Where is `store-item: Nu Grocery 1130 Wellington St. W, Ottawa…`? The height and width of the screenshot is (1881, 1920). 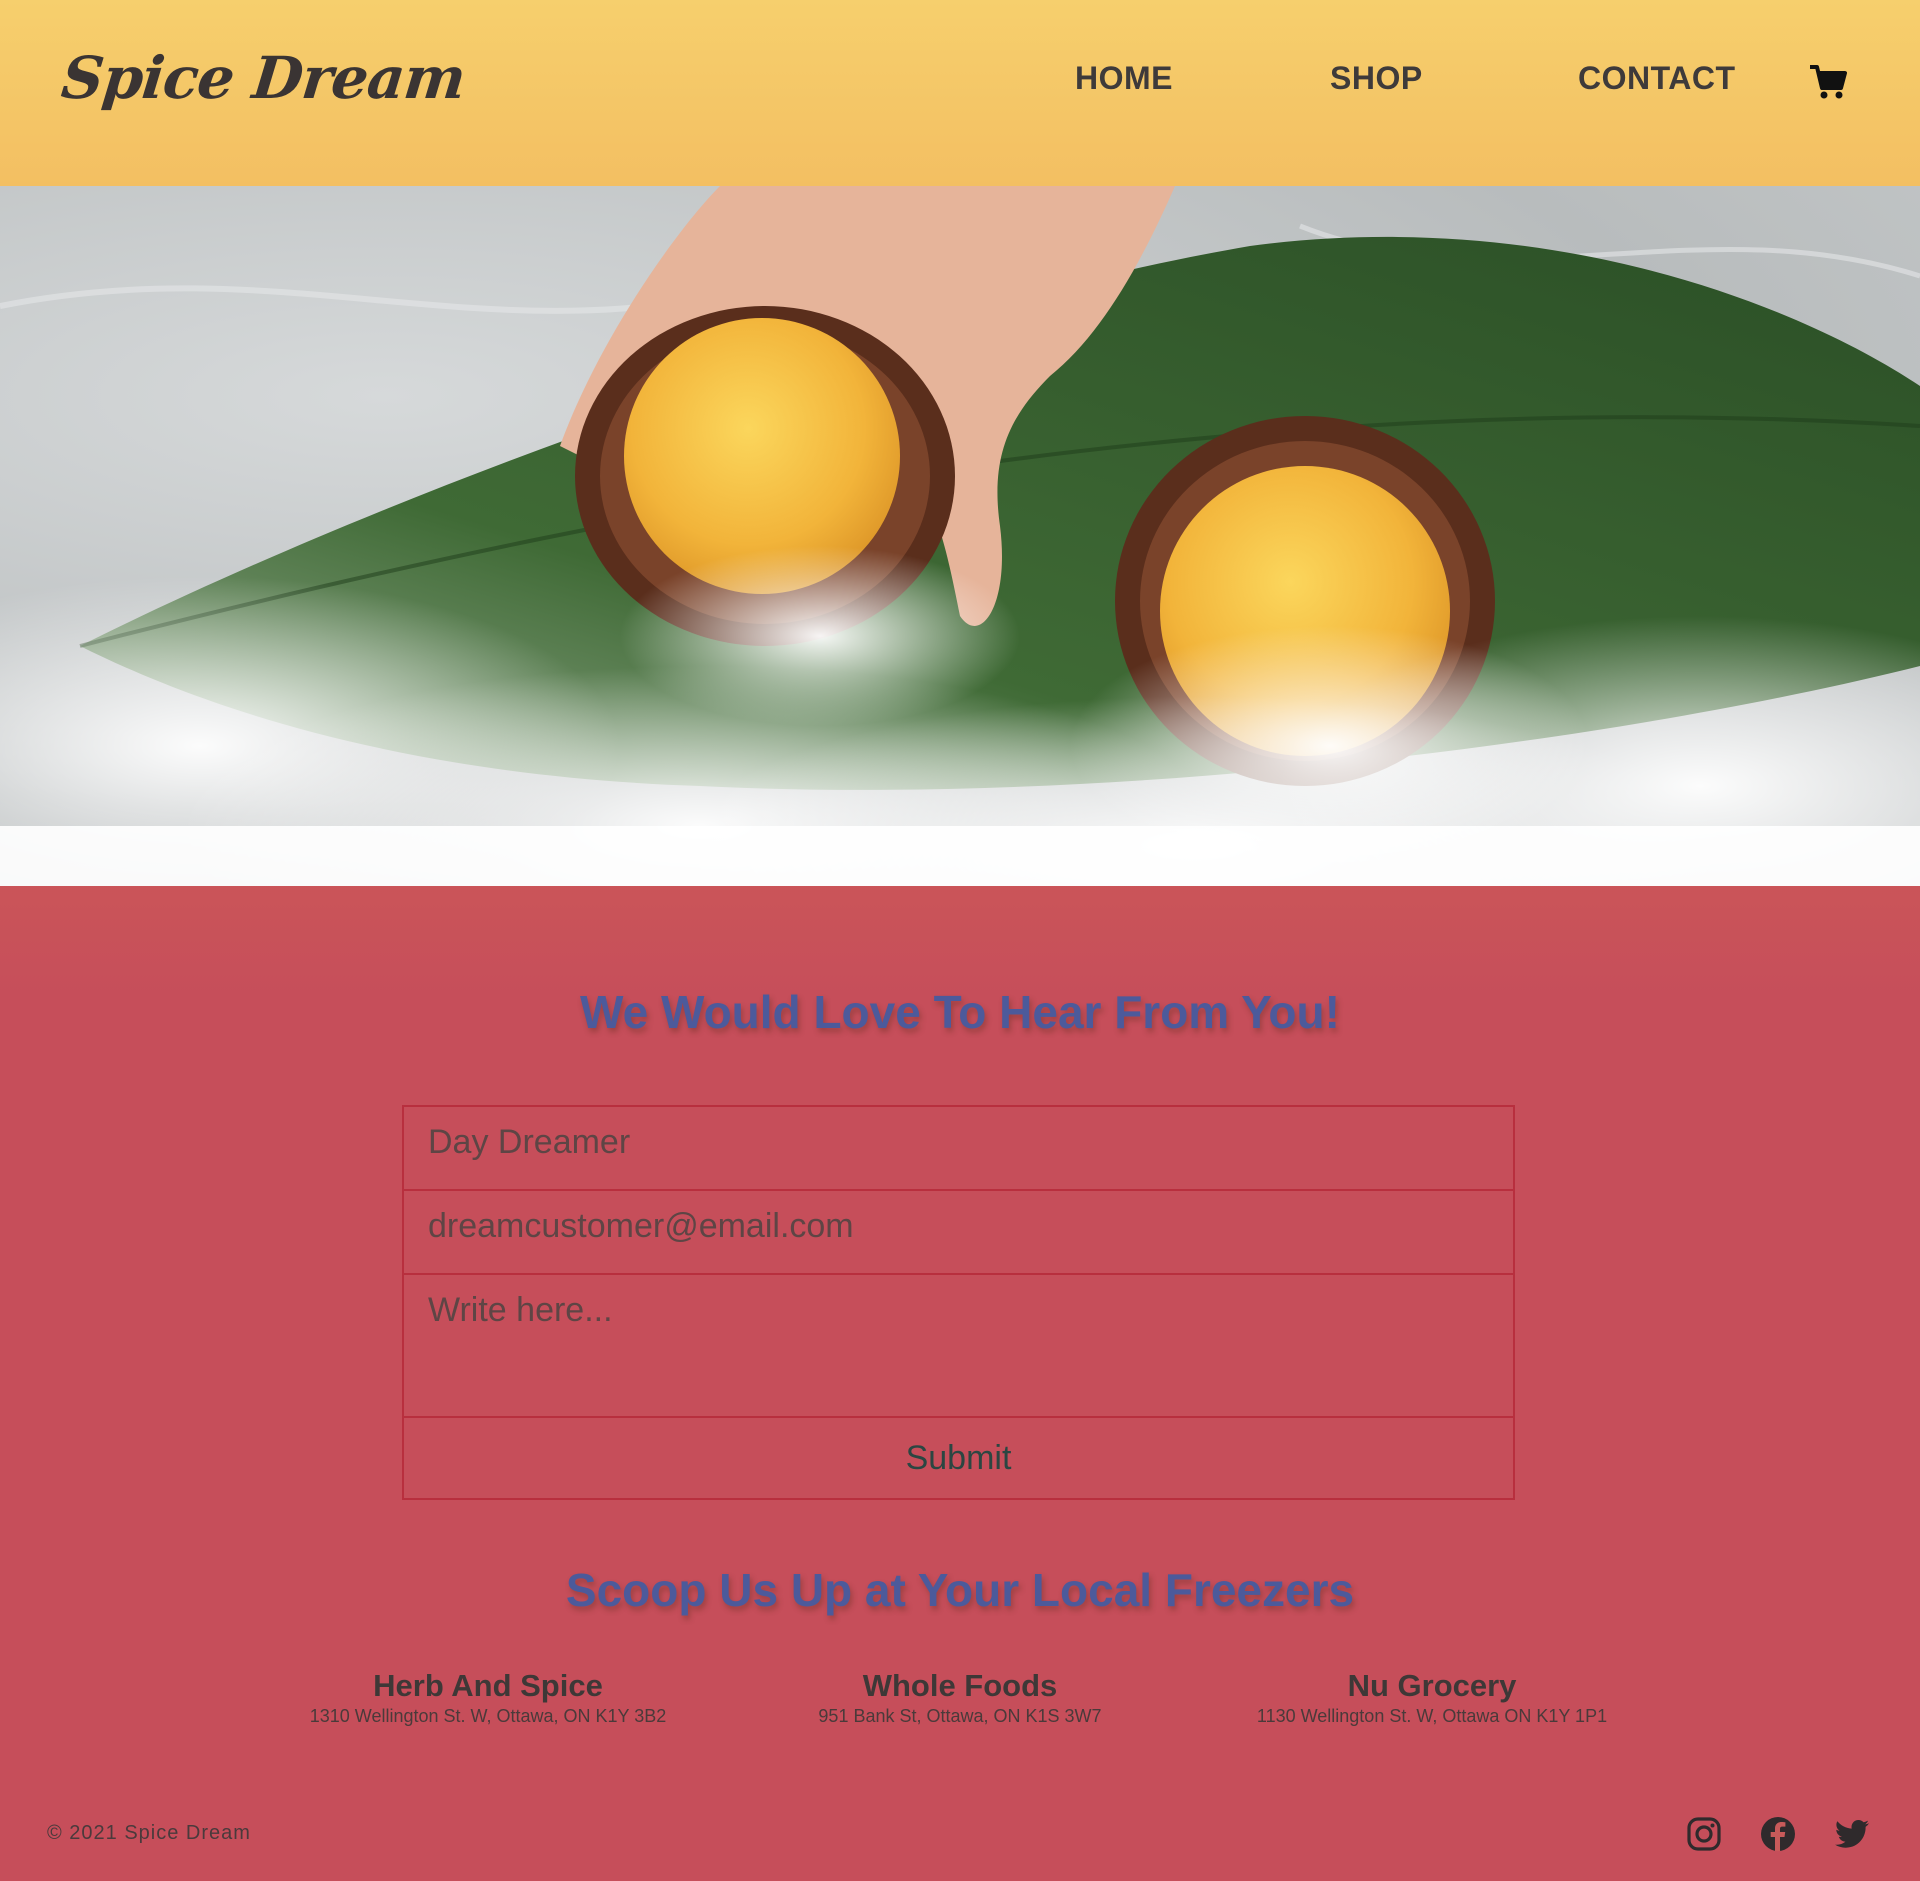
store-item: Nu Grocery 1130 Wellington St. W, Ottawa… is located at coordinates (1432, 1697).